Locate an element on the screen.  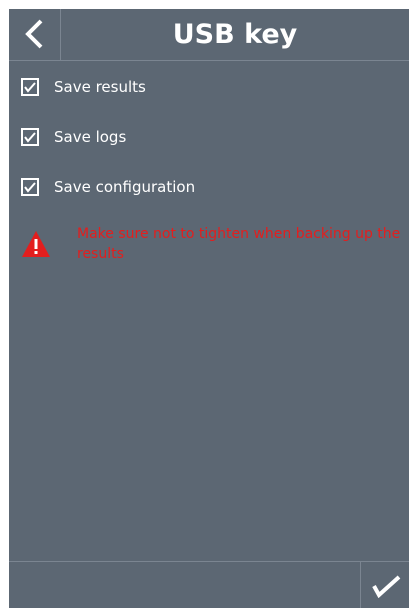
confirm-button is located at coordinates (384, 585).